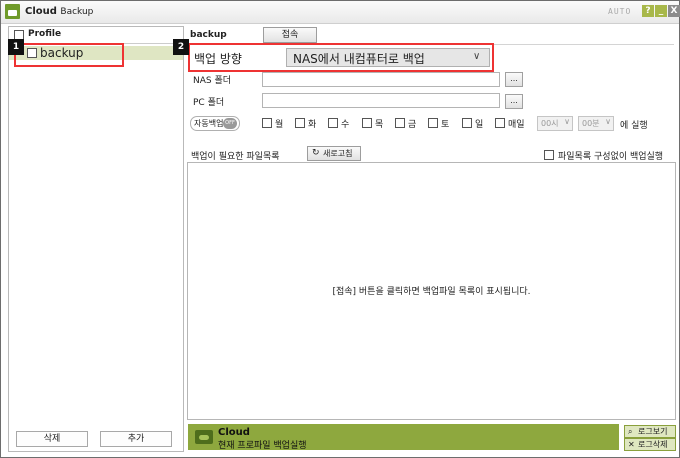 The image size is (680, 458). I want to click on status-bar: Cloud 현재 프로파일 백업실행, so click(403, 437).